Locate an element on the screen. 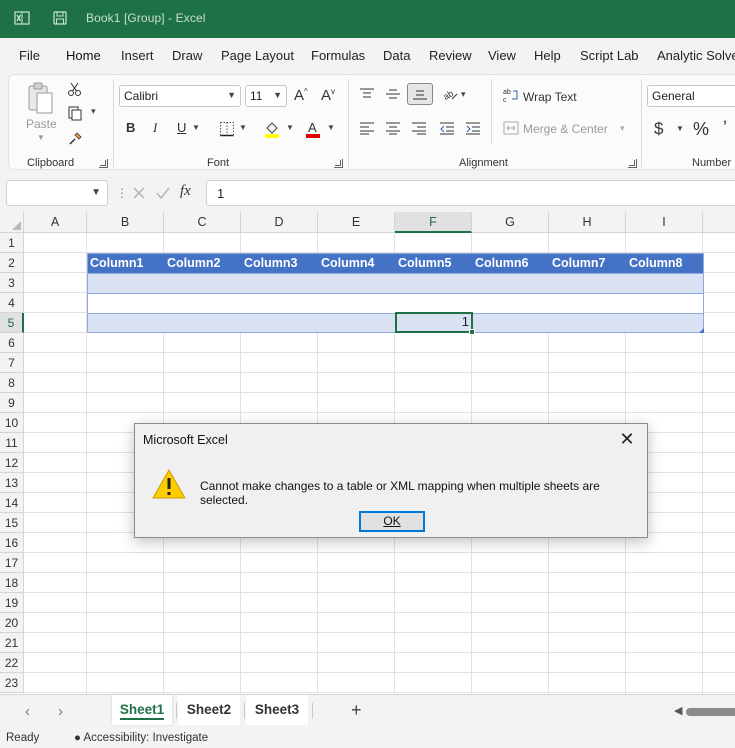 The height and width of the screenshot is (748, 735). name-box: ▼ is located at coordinates (57, 193).